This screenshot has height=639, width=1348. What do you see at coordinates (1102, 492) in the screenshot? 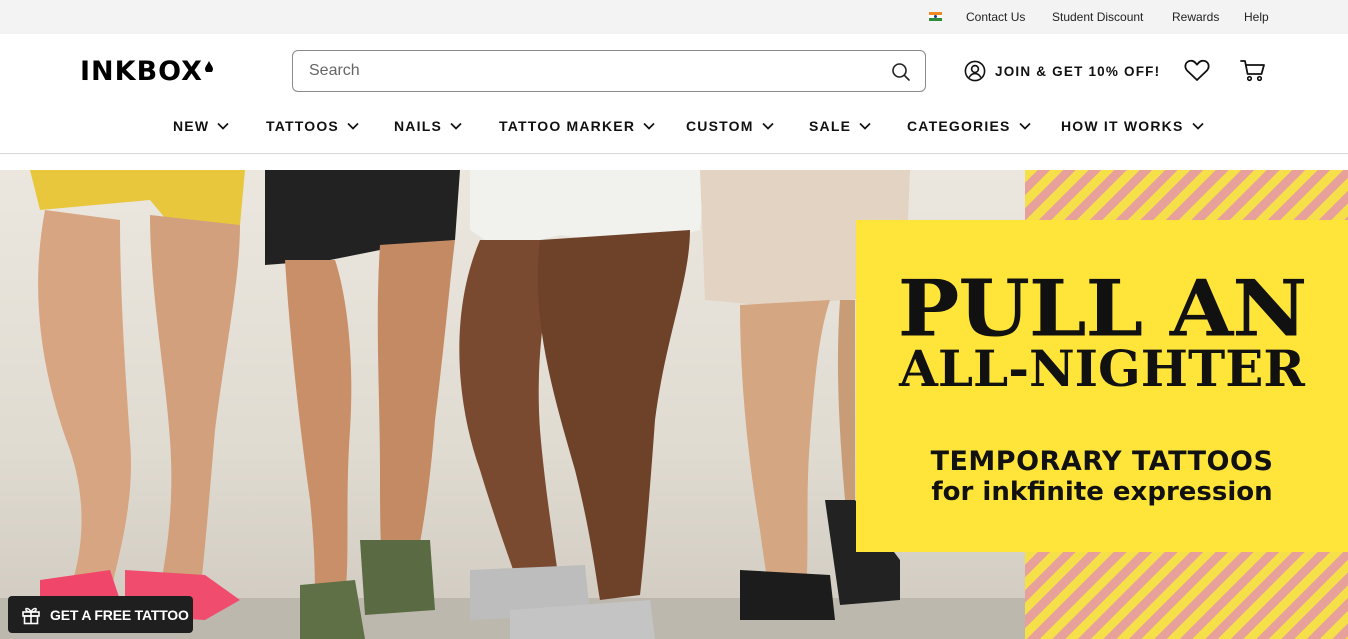
I see `hero-subhead-2: for inkfinite expression` at bounding box center [1102, 492].